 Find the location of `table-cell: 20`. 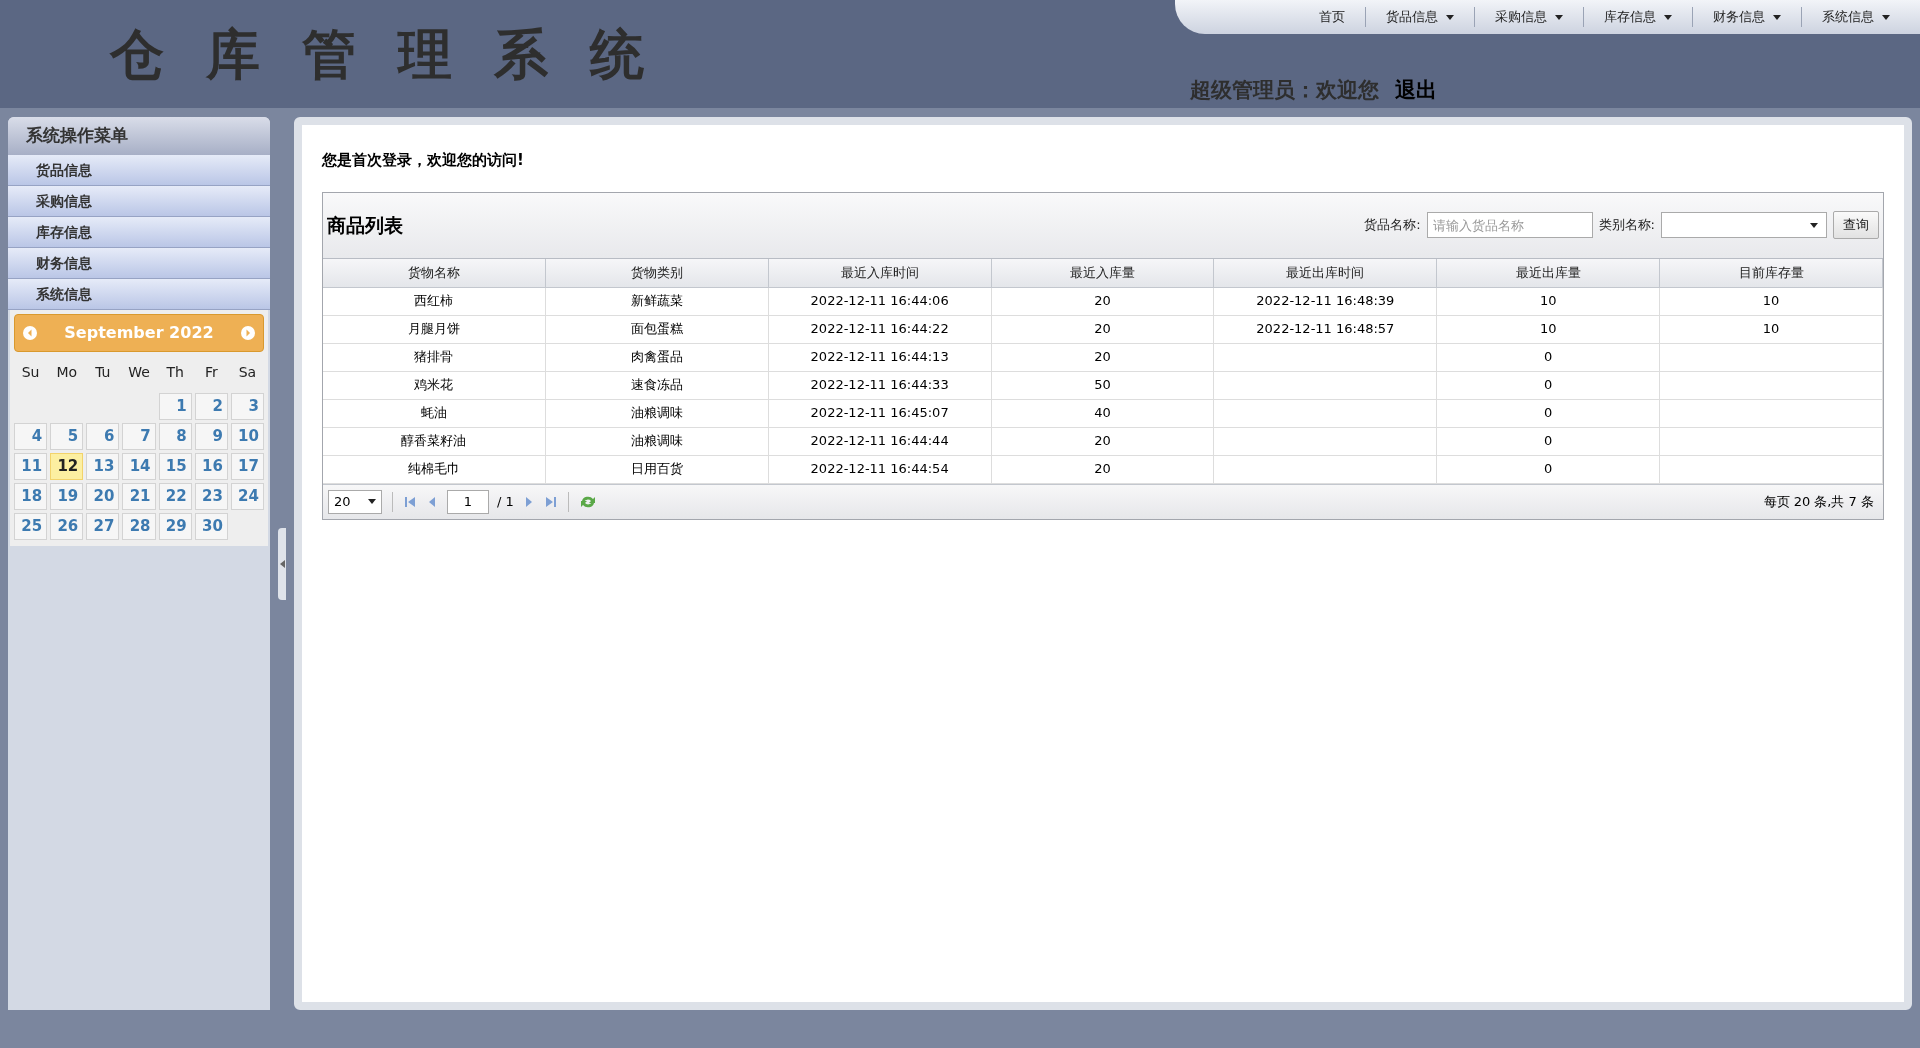

table-cell: 20 is located at coordinates (1103, 329).